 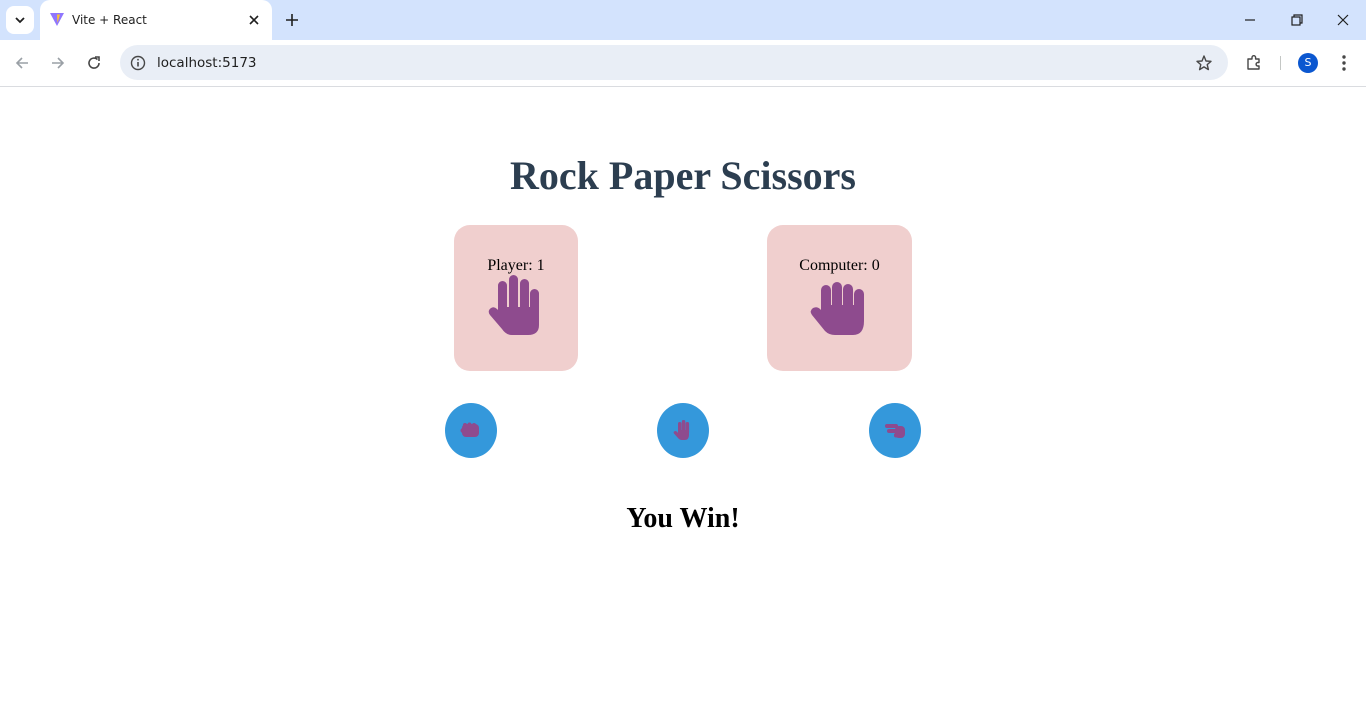 I want to click on active-tab: Vite + React, so click(x=156, y=20).